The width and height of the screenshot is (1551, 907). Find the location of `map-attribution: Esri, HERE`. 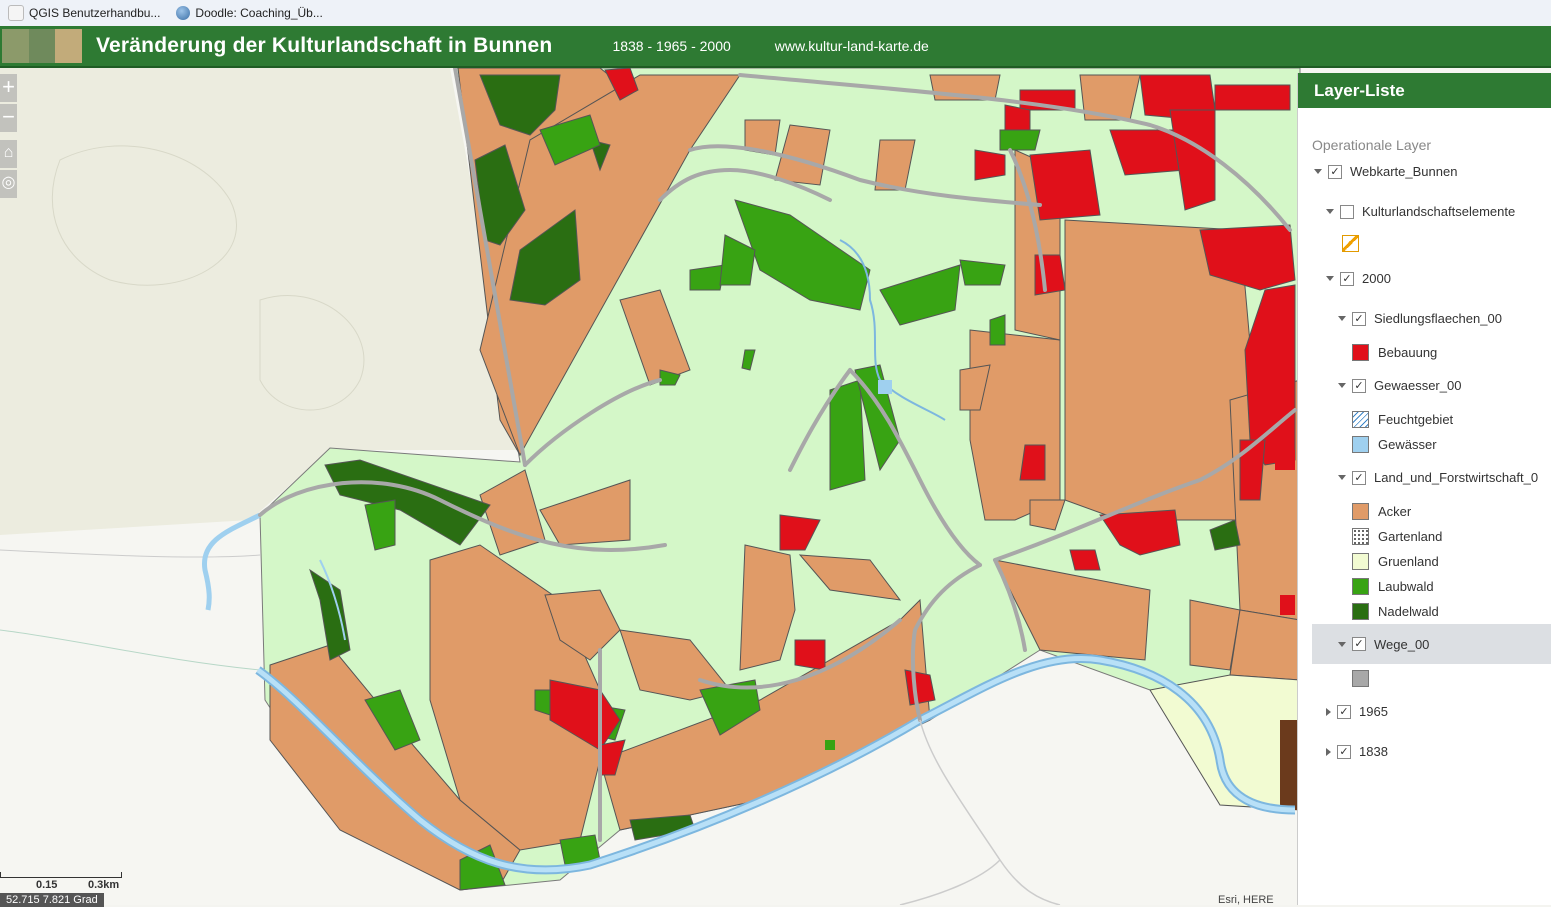

map-attribution: Esri, HERE is located at coordinates (1246, 900).